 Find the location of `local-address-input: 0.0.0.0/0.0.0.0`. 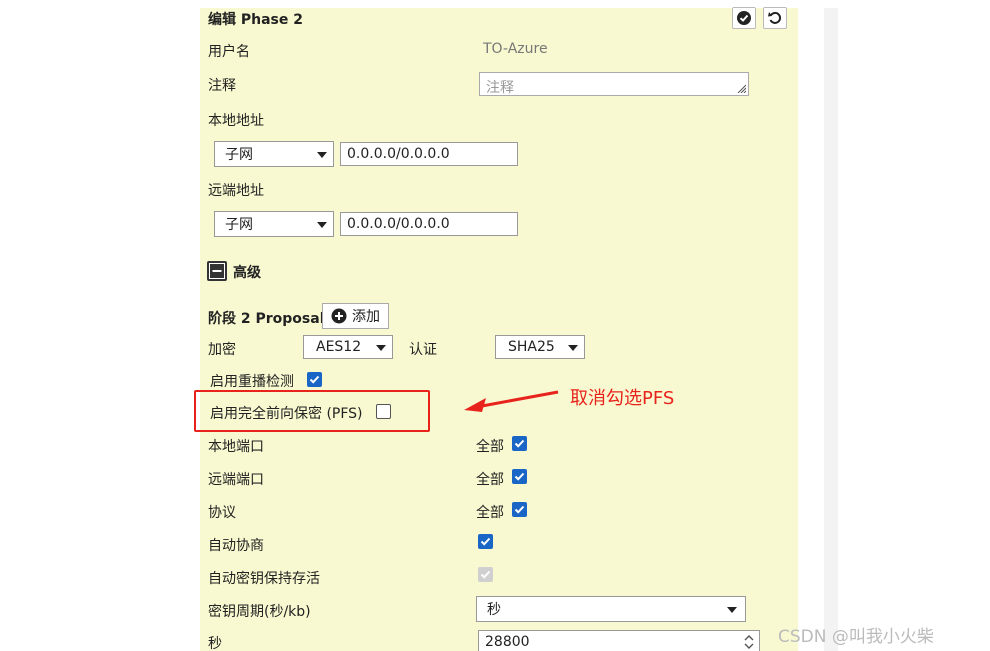

local-address-input: 0.0.0.0/0.0.0.0 is located at coordinates (429, 154).